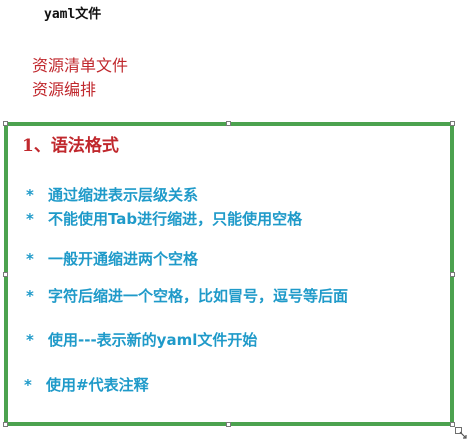 The image size is (473, 448). Describe the element at coordinates (97, 385) in the screenshot. I see `bullet-text: 使用#代表注释` at that location.